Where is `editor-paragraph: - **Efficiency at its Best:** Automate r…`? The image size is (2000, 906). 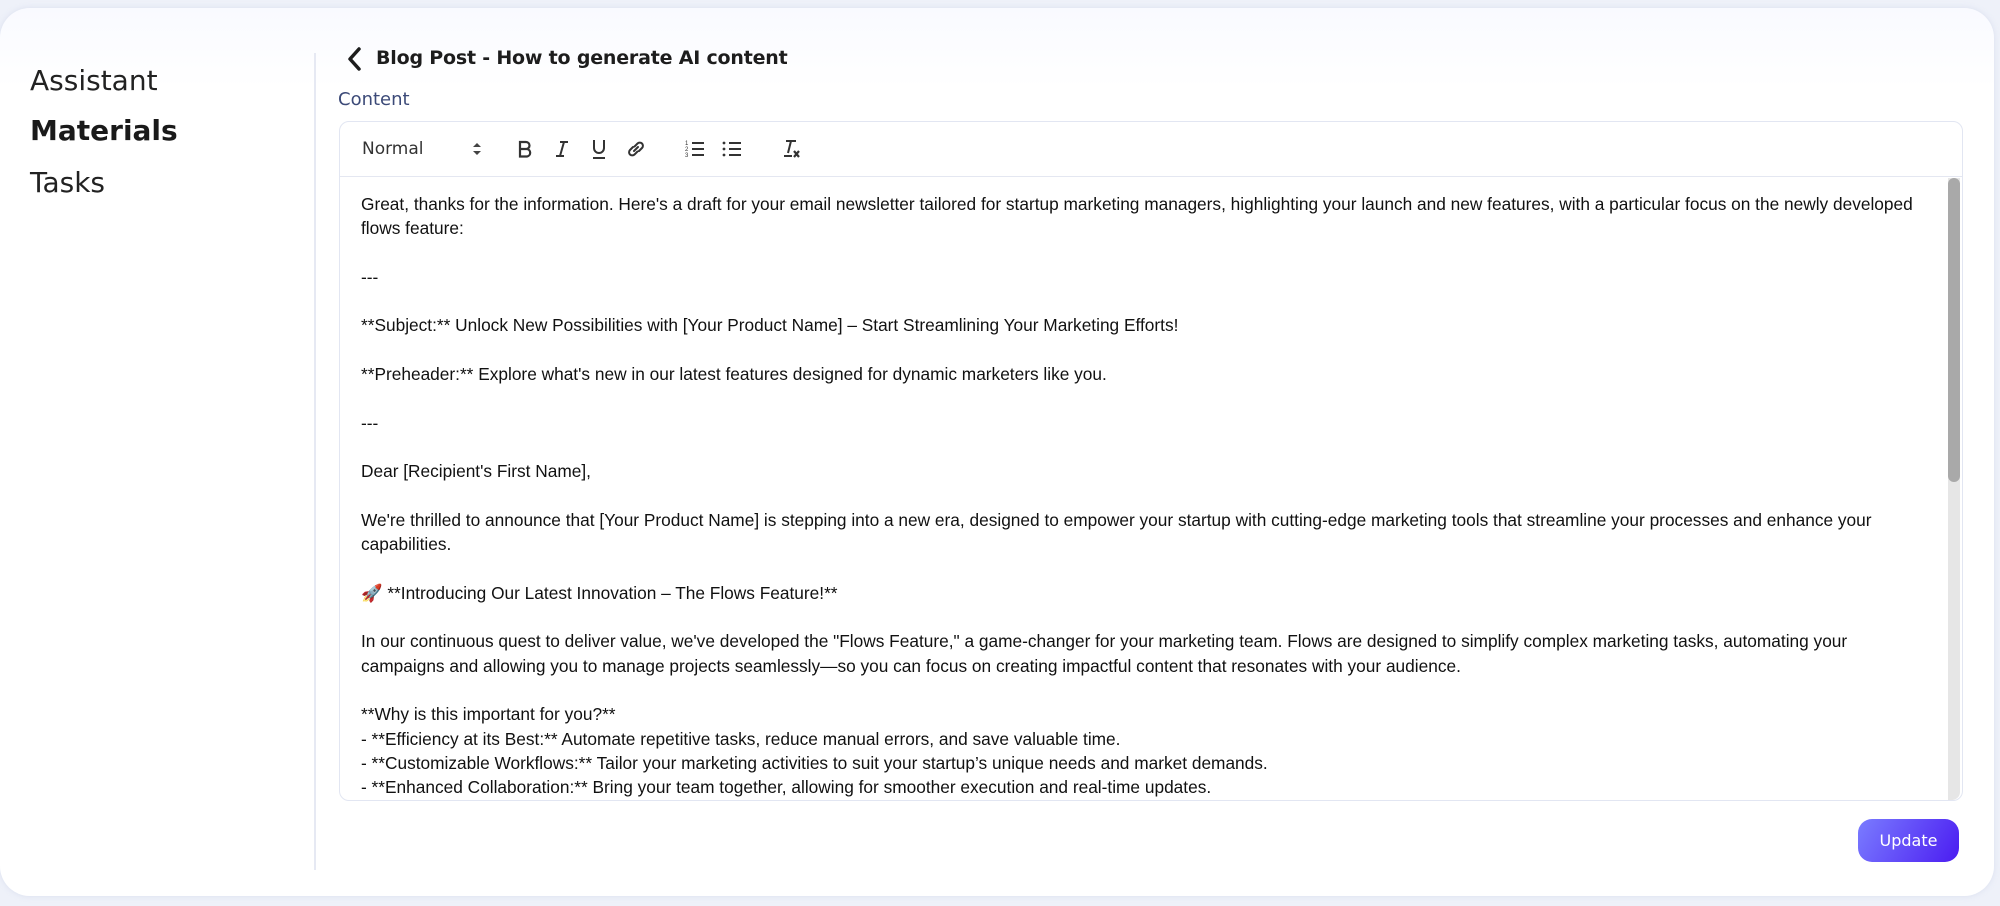 editor-paragraph: - **Efficiency at its Best:** Automate r… is located at coordinates (741, 738).